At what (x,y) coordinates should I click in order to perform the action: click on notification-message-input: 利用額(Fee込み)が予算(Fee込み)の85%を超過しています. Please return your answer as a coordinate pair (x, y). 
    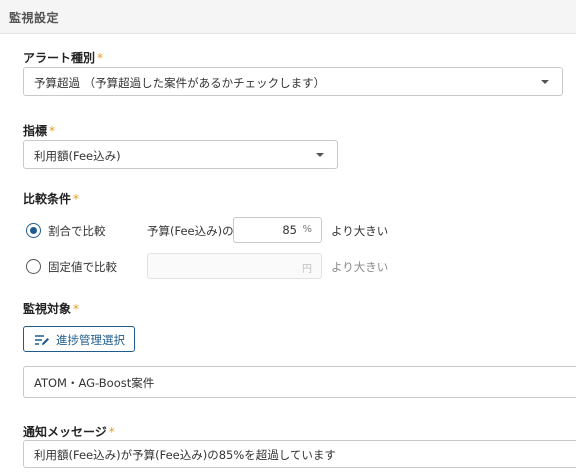
    Looking at the image, I should click on (299, 454).